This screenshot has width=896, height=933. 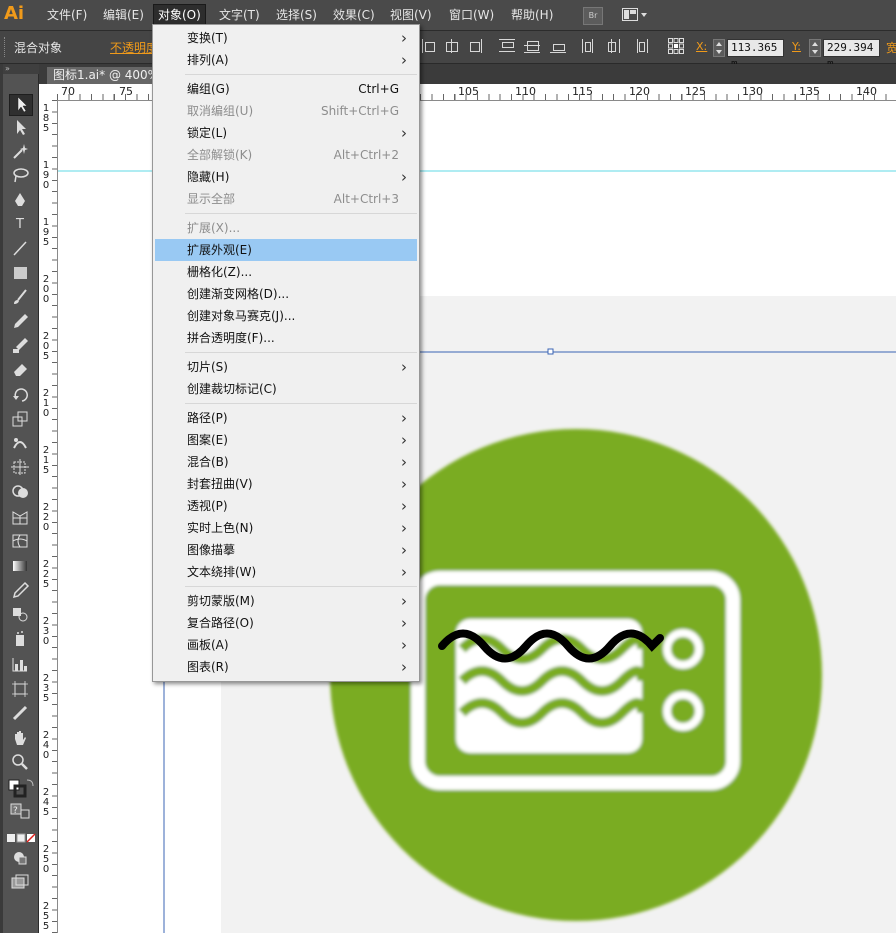 What do you see at coordinates (286, 645) in the screenshot?
I see `menu-item: 画板(A) ›` at bounding box center [286, 645].